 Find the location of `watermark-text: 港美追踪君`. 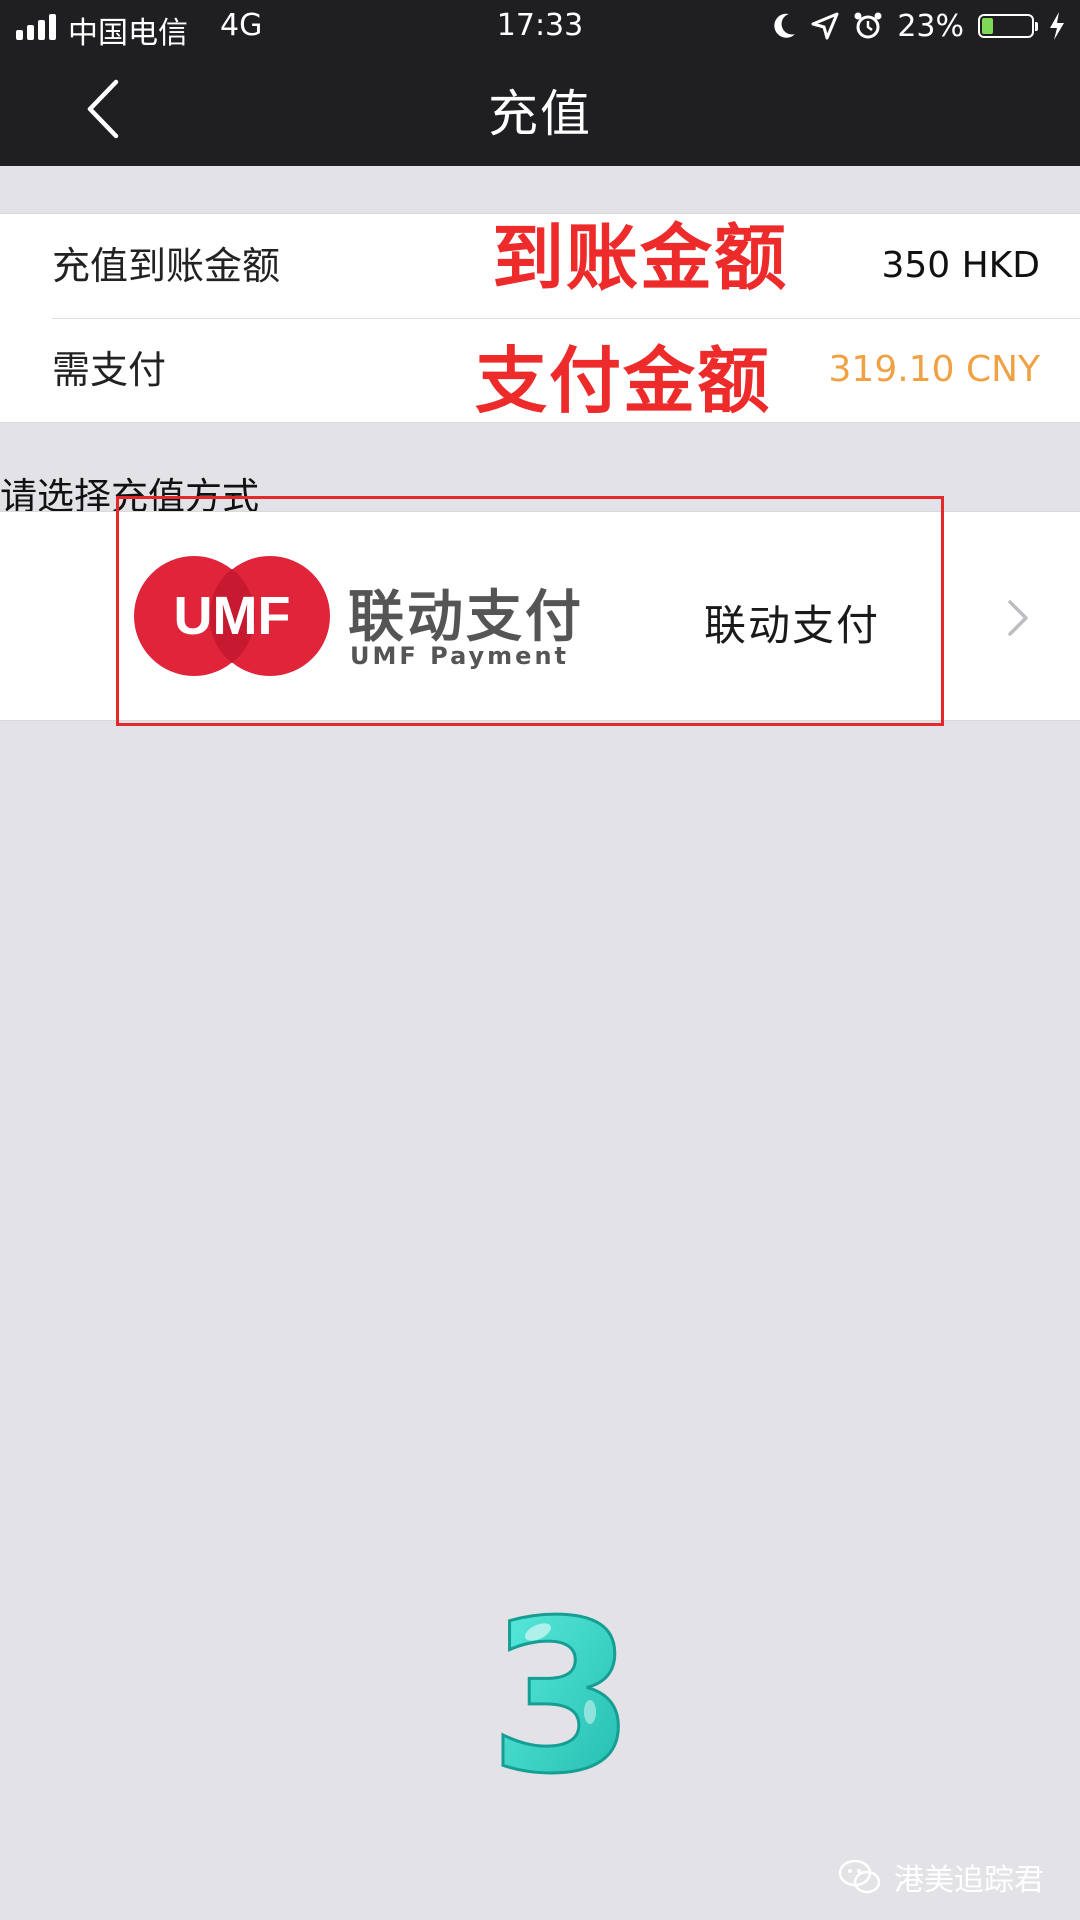

watermark-text: 港美追踪君 is located at coordinates (969, 1880).